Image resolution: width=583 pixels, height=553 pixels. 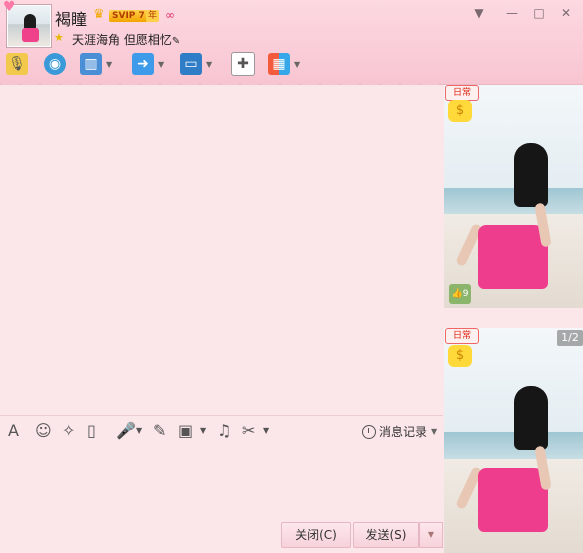 I want to click on sticky-note-icon: ✎, so click(x=159, y=431).